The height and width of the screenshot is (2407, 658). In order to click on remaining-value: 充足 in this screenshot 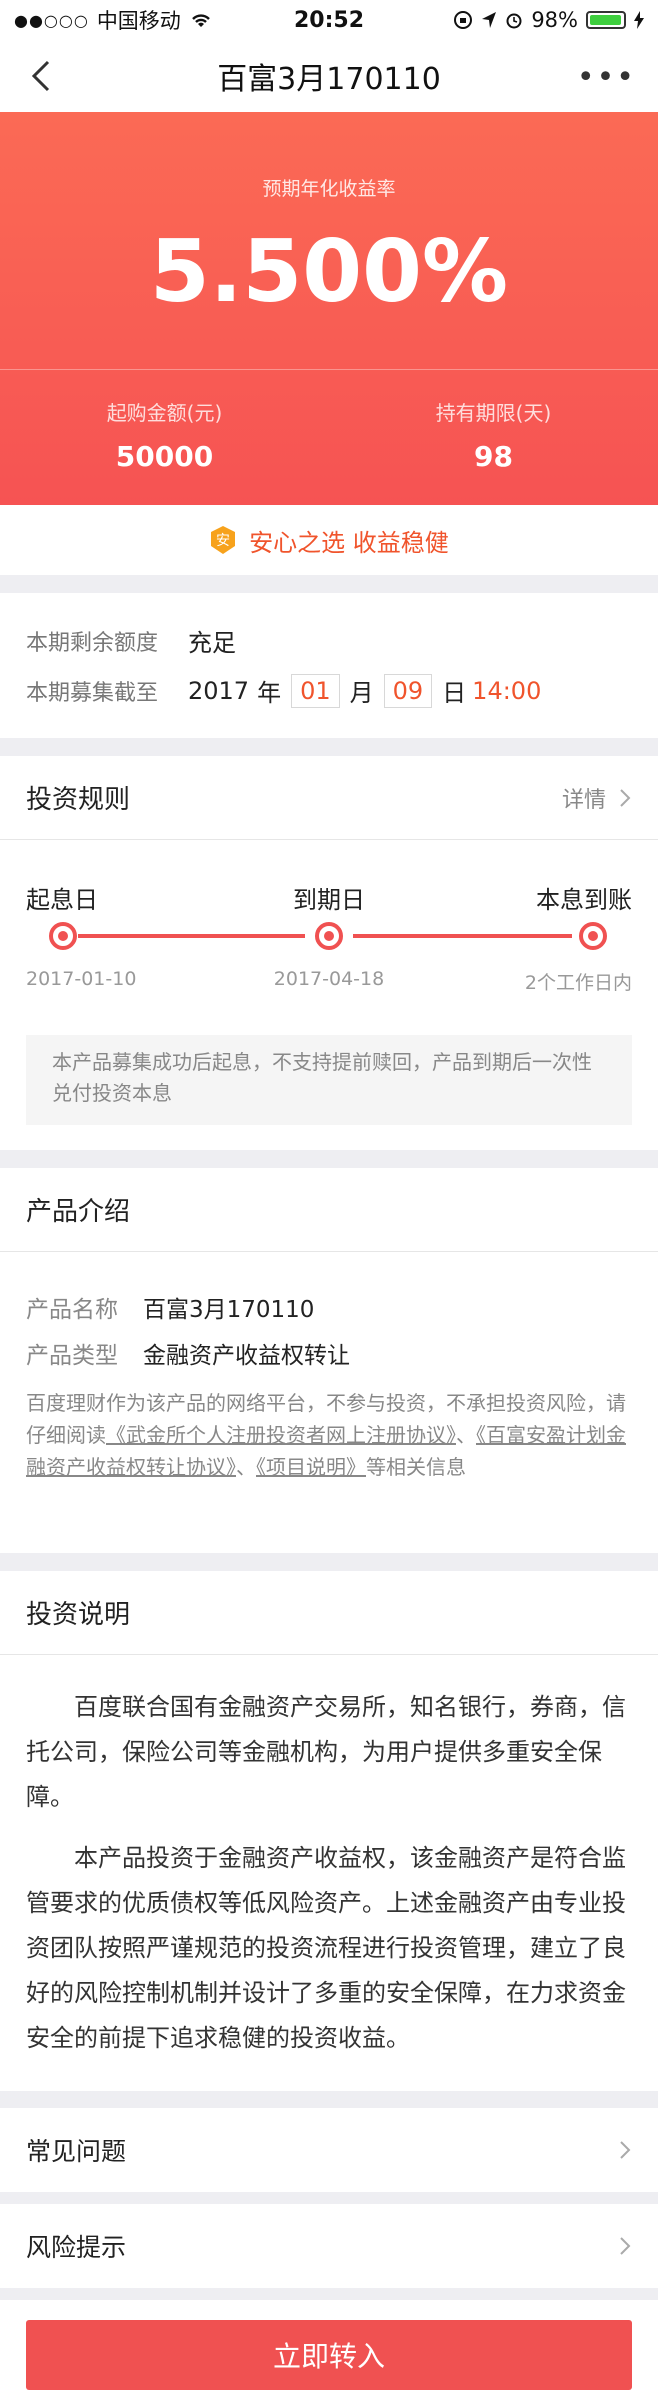, I will do `click(212, 643)`.